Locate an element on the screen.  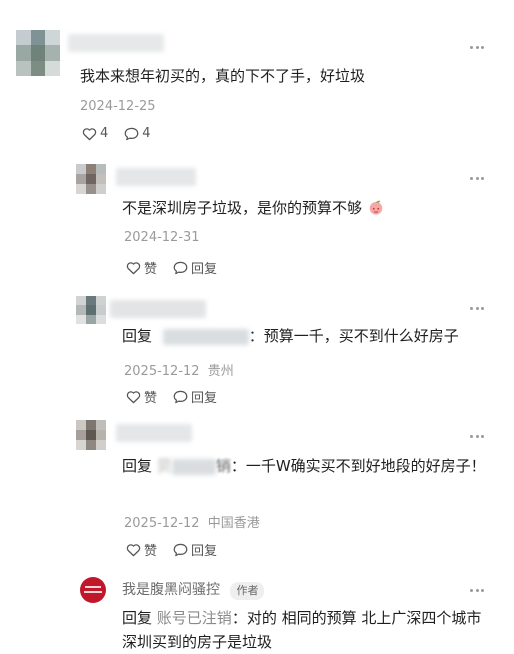
comment-actions: 4 4 is located at coordinates (124, 133).